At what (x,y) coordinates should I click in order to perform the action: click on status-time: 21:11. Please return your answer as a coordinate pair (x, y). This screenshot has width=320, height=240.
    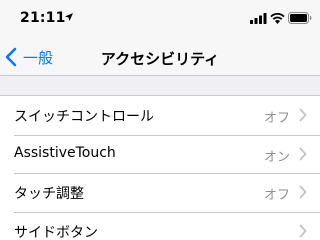
    Looking at the image, I should click on (43, 18).